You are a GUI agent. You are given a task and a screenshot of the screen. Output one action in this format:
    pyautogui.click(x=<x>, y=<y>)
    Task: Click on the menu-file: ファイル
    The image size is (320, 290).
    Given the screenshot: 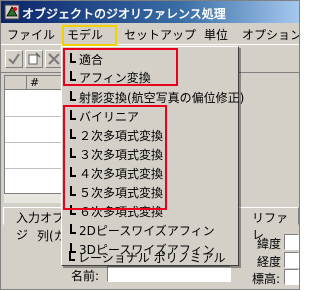 What is the action you would take?
    pyautogui.click(x=31, y=34)
    